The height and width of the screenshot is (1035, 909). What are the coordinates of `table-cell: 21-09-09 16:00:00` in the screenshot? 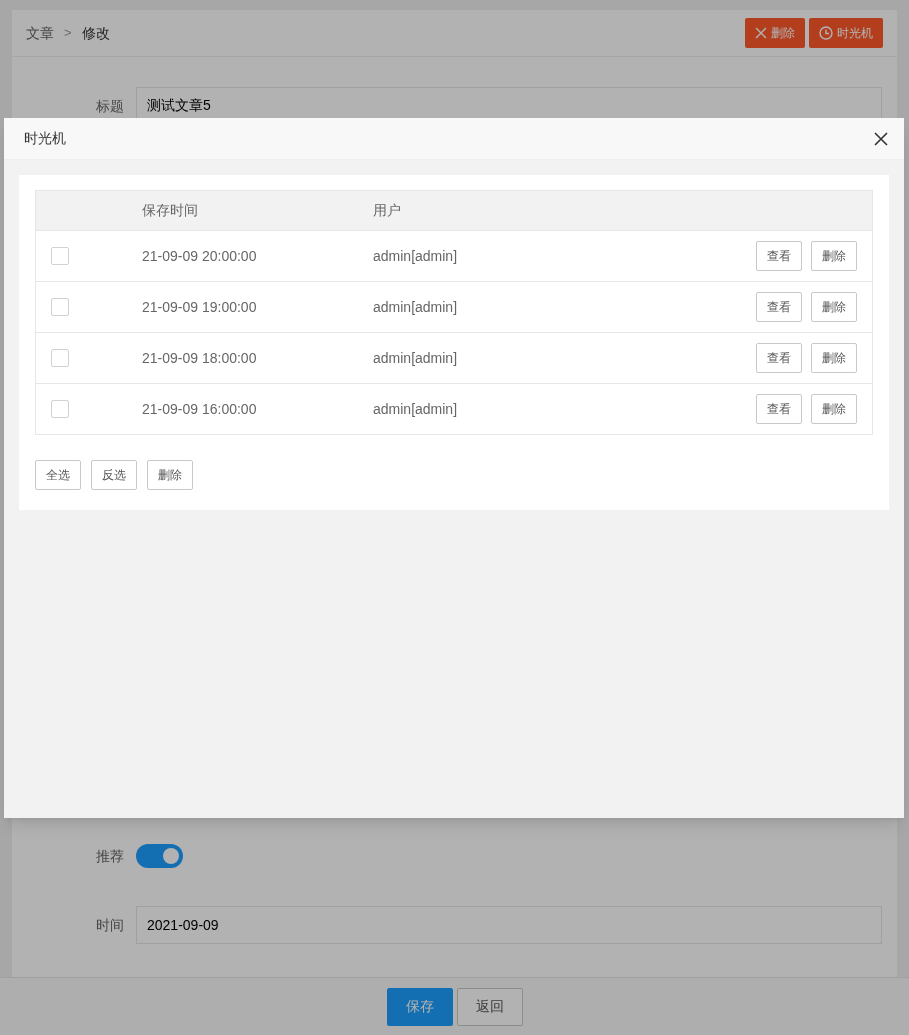 It's located at (199, 408).